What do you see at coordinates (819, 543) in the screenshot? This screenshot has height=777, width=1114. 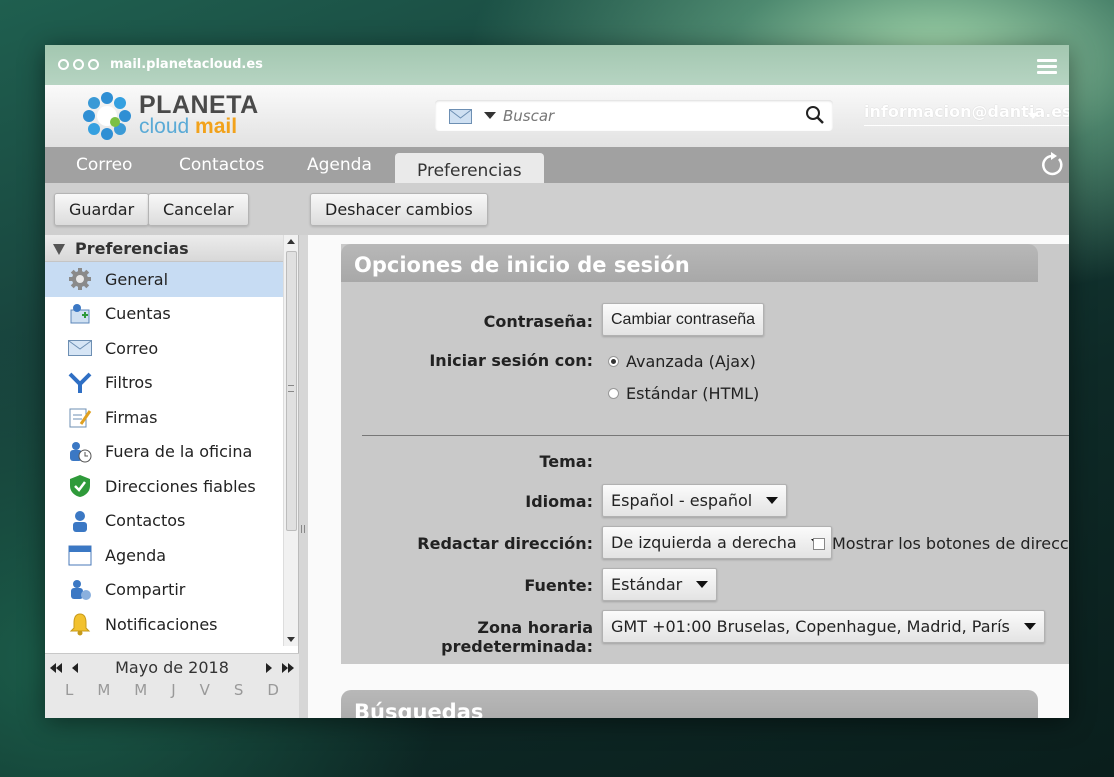 I see `show-direction-checkbox` at bounding box center [819, 543].